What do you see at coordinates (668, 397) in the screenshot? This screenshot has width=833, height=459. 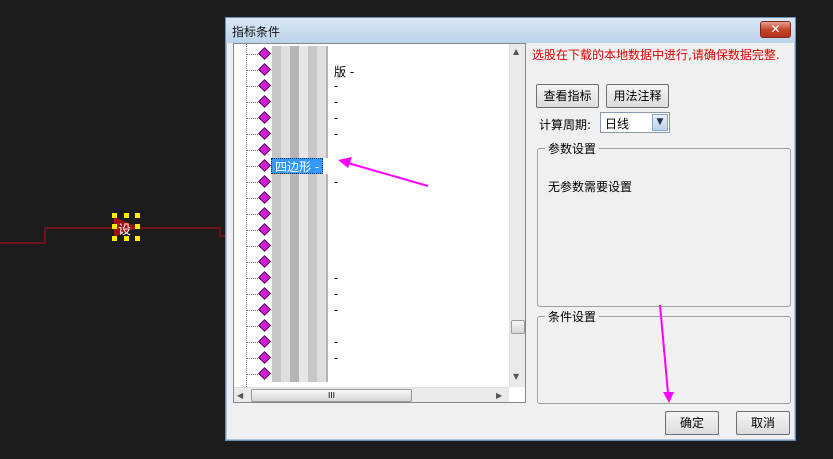 I see `annotation-arrowhead-ok` at bounding box center [668, 397].